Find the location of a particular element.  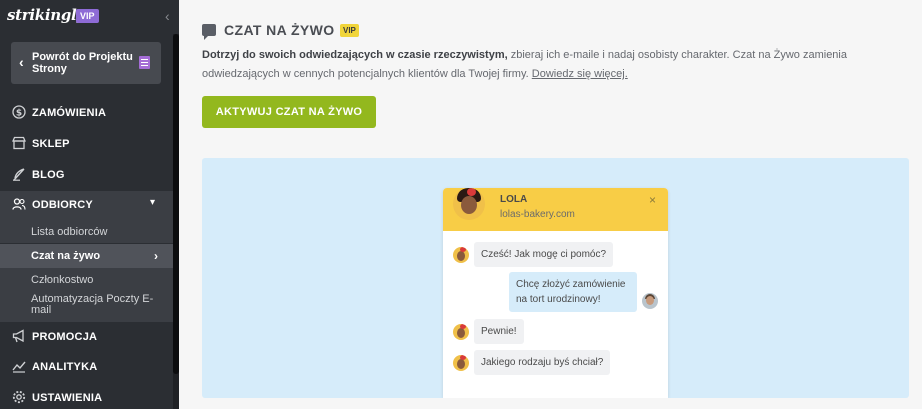

sidebar-header: strikingly VIP ‹ is located at coordinates (89, 17).